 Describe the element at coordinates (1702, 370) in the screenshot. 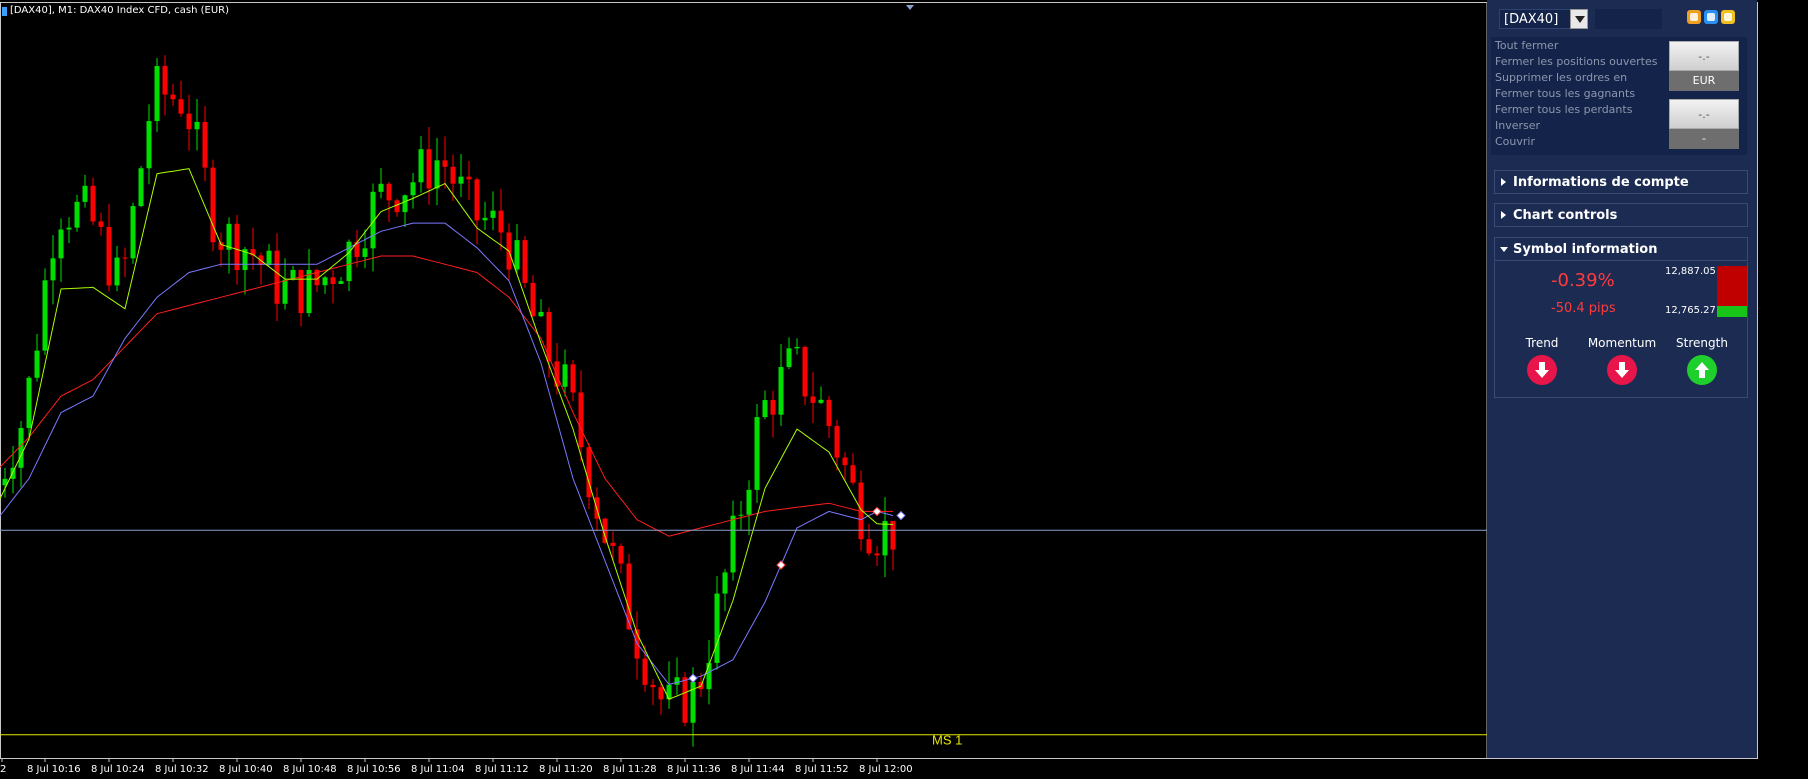

I see `arrow-up-icon` at that location.